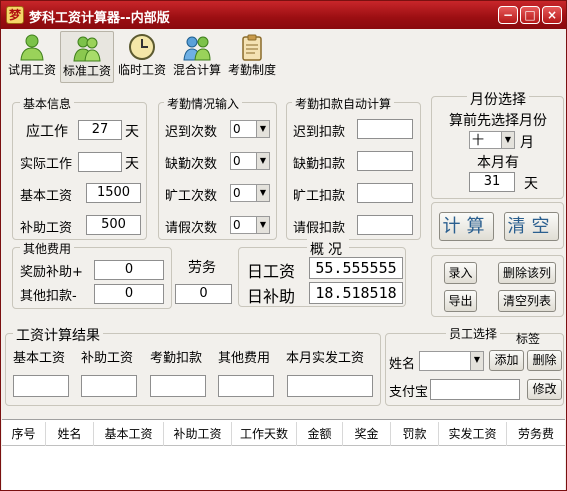  What do you see at coordinates (100, 130) in the screenshot?
I see `work-days-input: 27` at bounding box center [100, 130].